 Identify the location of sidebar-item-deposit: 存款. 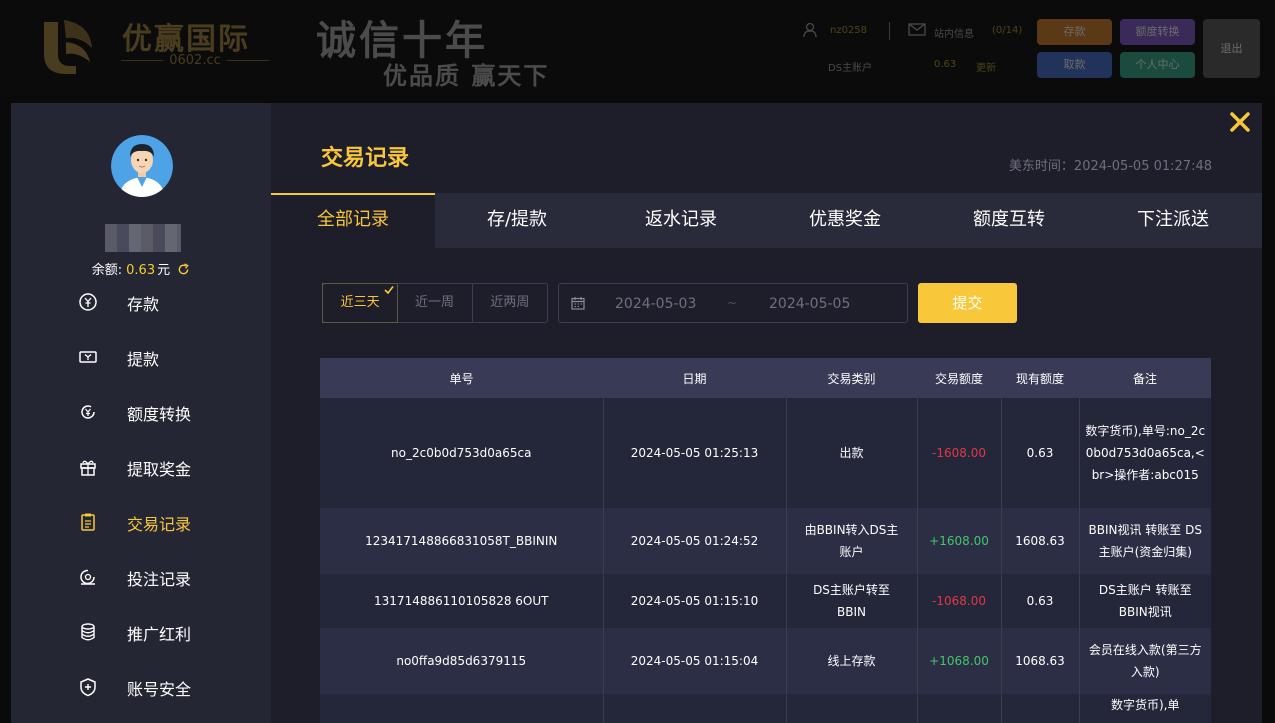
(141, 302).